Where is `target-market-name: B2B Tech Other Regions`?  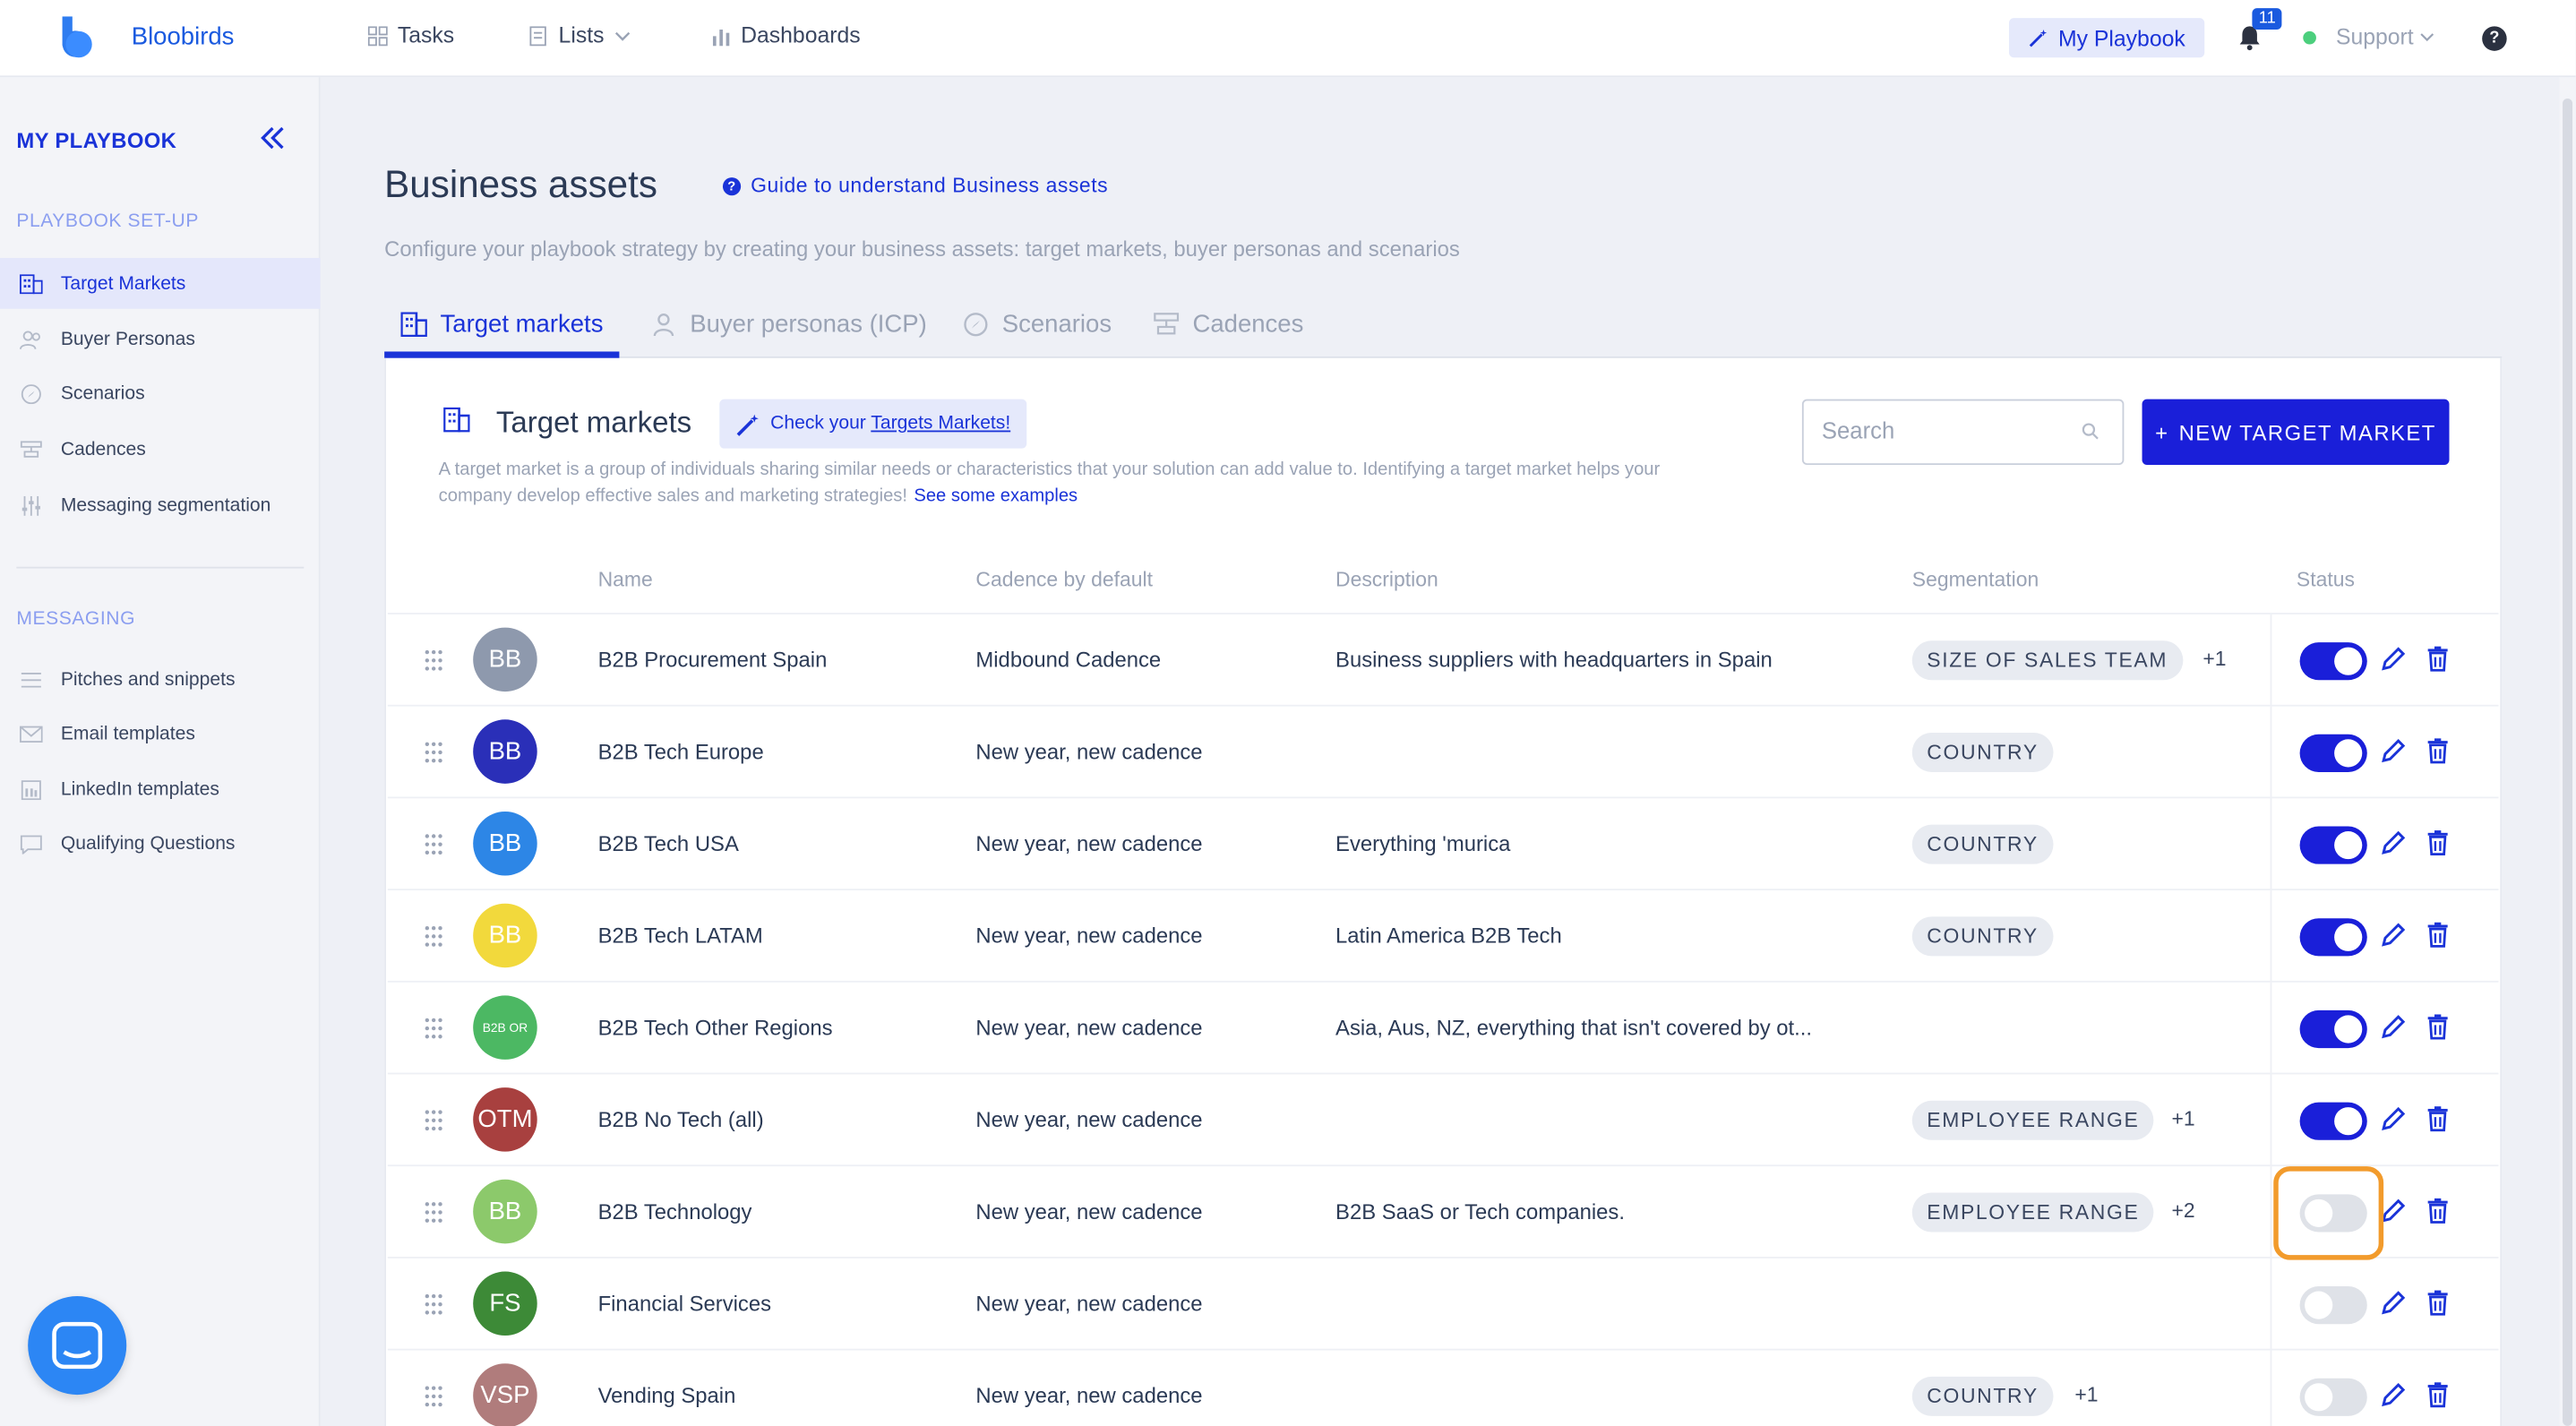
target-market-name: B2B Tech Other Regions is located at coordinates (715, 1027).